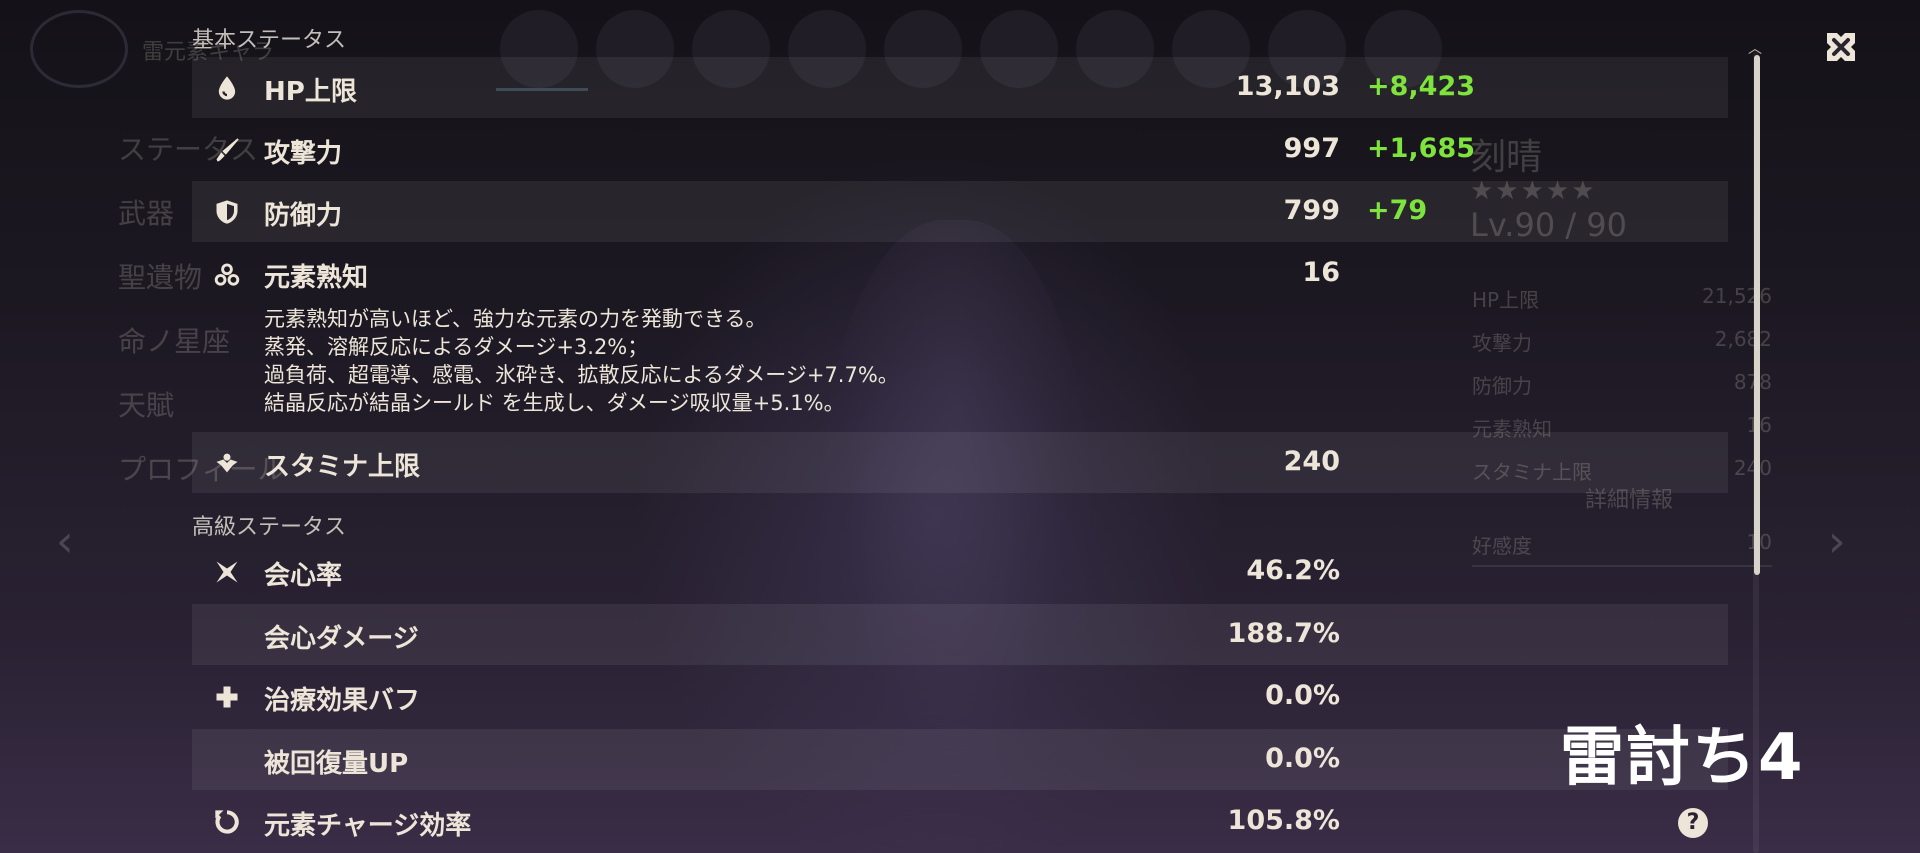 The height and width of the screenshot is (853, 1920). Describe the element at coordinates (1311, 461) in the screenshot. I see `stat-value: 240` at that location.